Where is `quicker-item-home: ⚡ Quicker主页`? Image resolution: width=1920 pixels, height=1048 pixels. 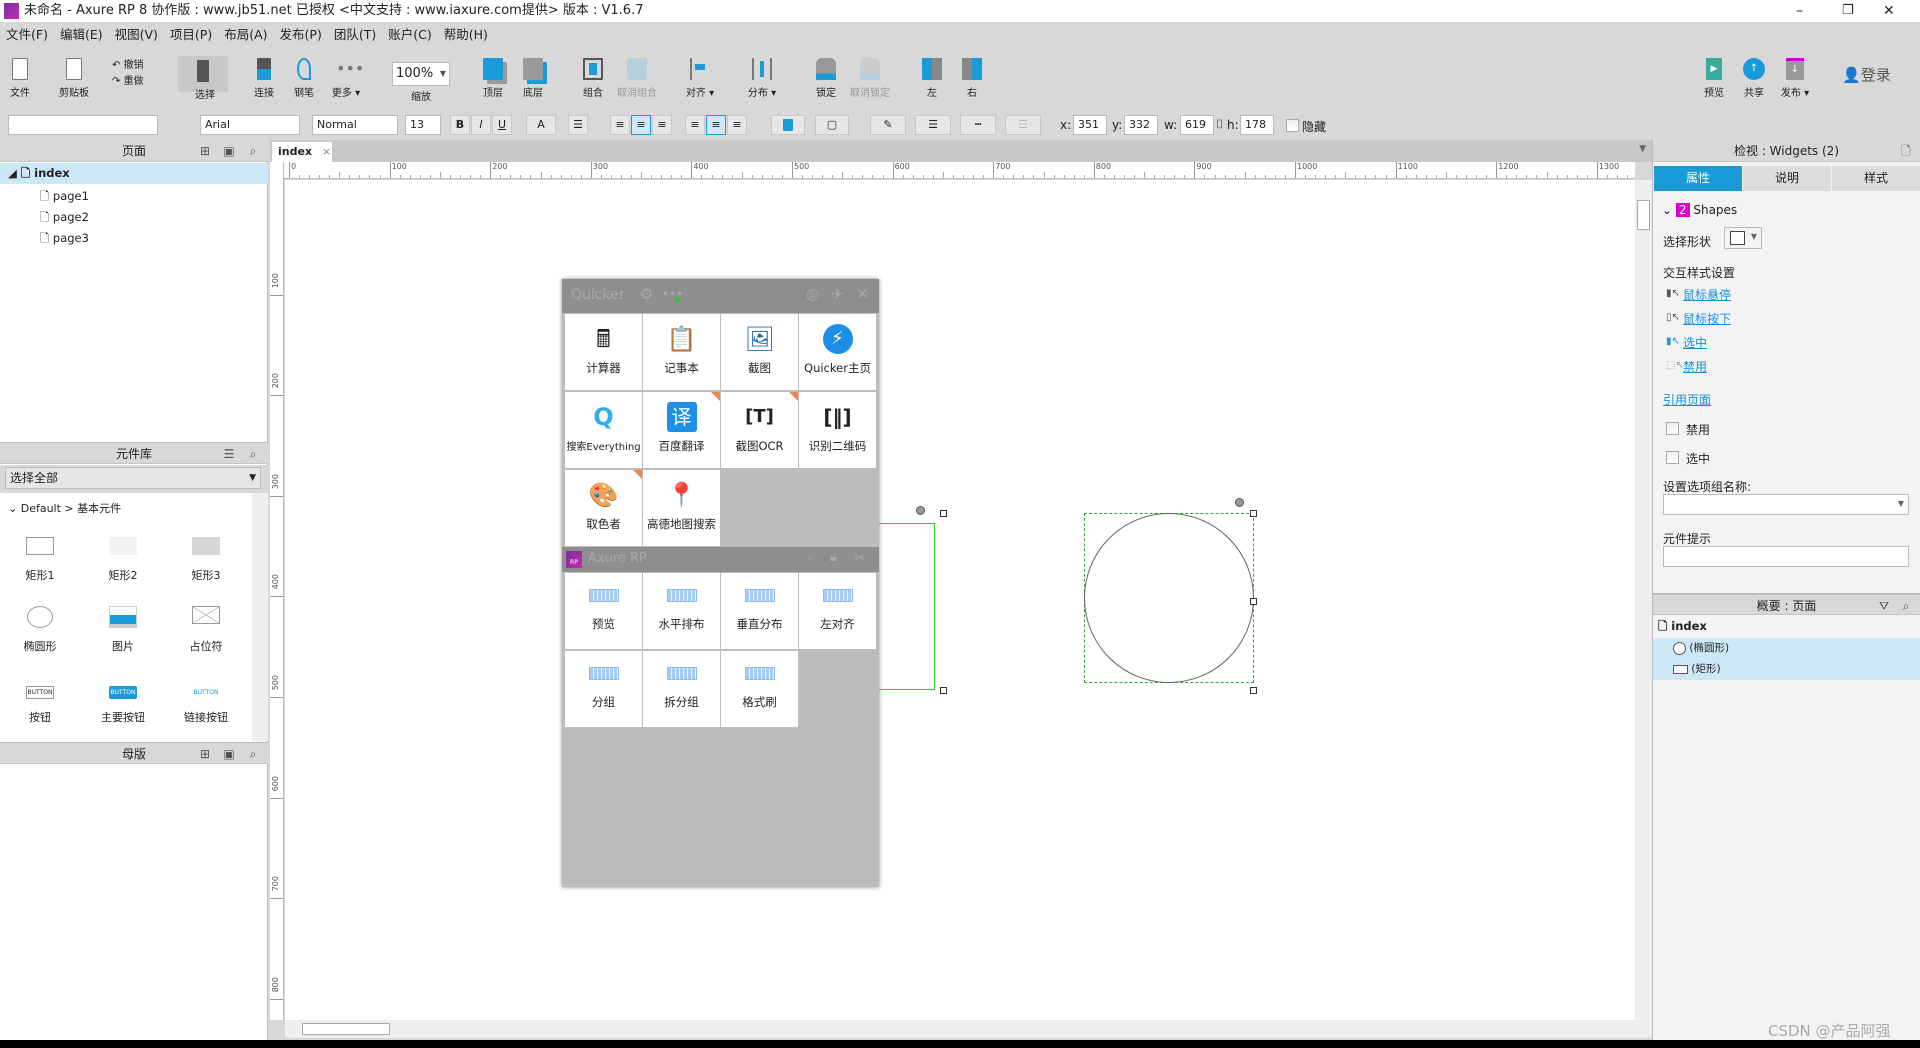
quicker-item-home: ⚡ Quicker主页 is located at coordinates (837, 352).